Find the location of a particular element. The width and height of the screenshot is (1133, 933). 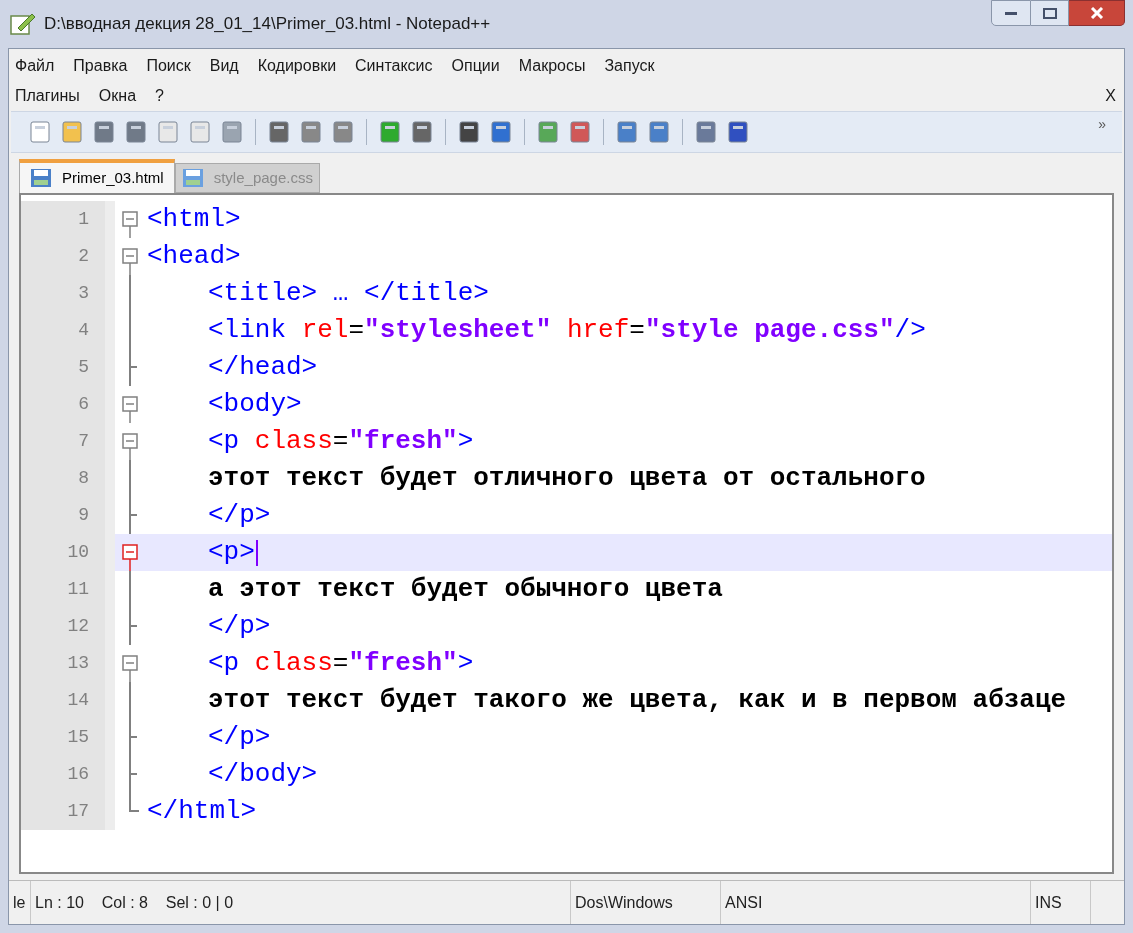

line-number: 7 is located at coordinates (63, 441).